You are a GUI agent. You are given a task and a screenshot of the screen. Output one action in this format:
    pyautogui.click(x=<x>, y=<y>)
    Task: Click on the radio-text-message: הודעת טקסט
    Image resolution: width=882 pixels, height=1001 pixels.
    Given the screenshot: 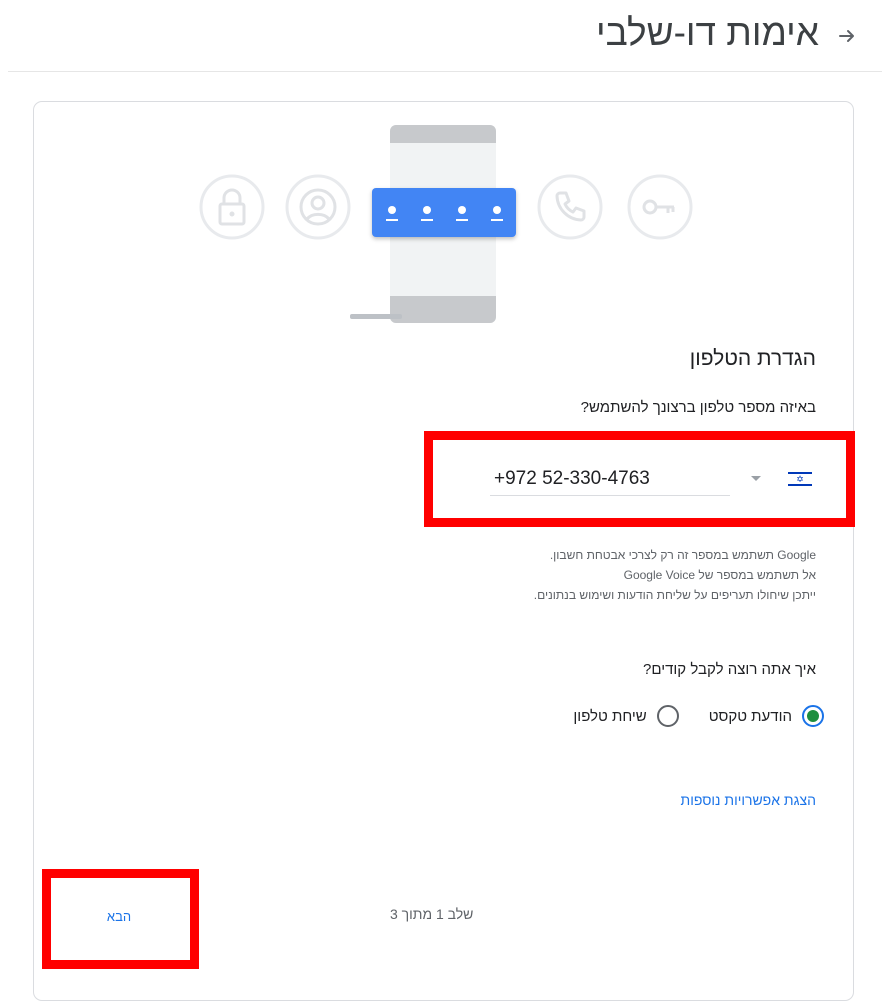 What is the action you would take?
    pyautogui.click(x=766, y=716)
    